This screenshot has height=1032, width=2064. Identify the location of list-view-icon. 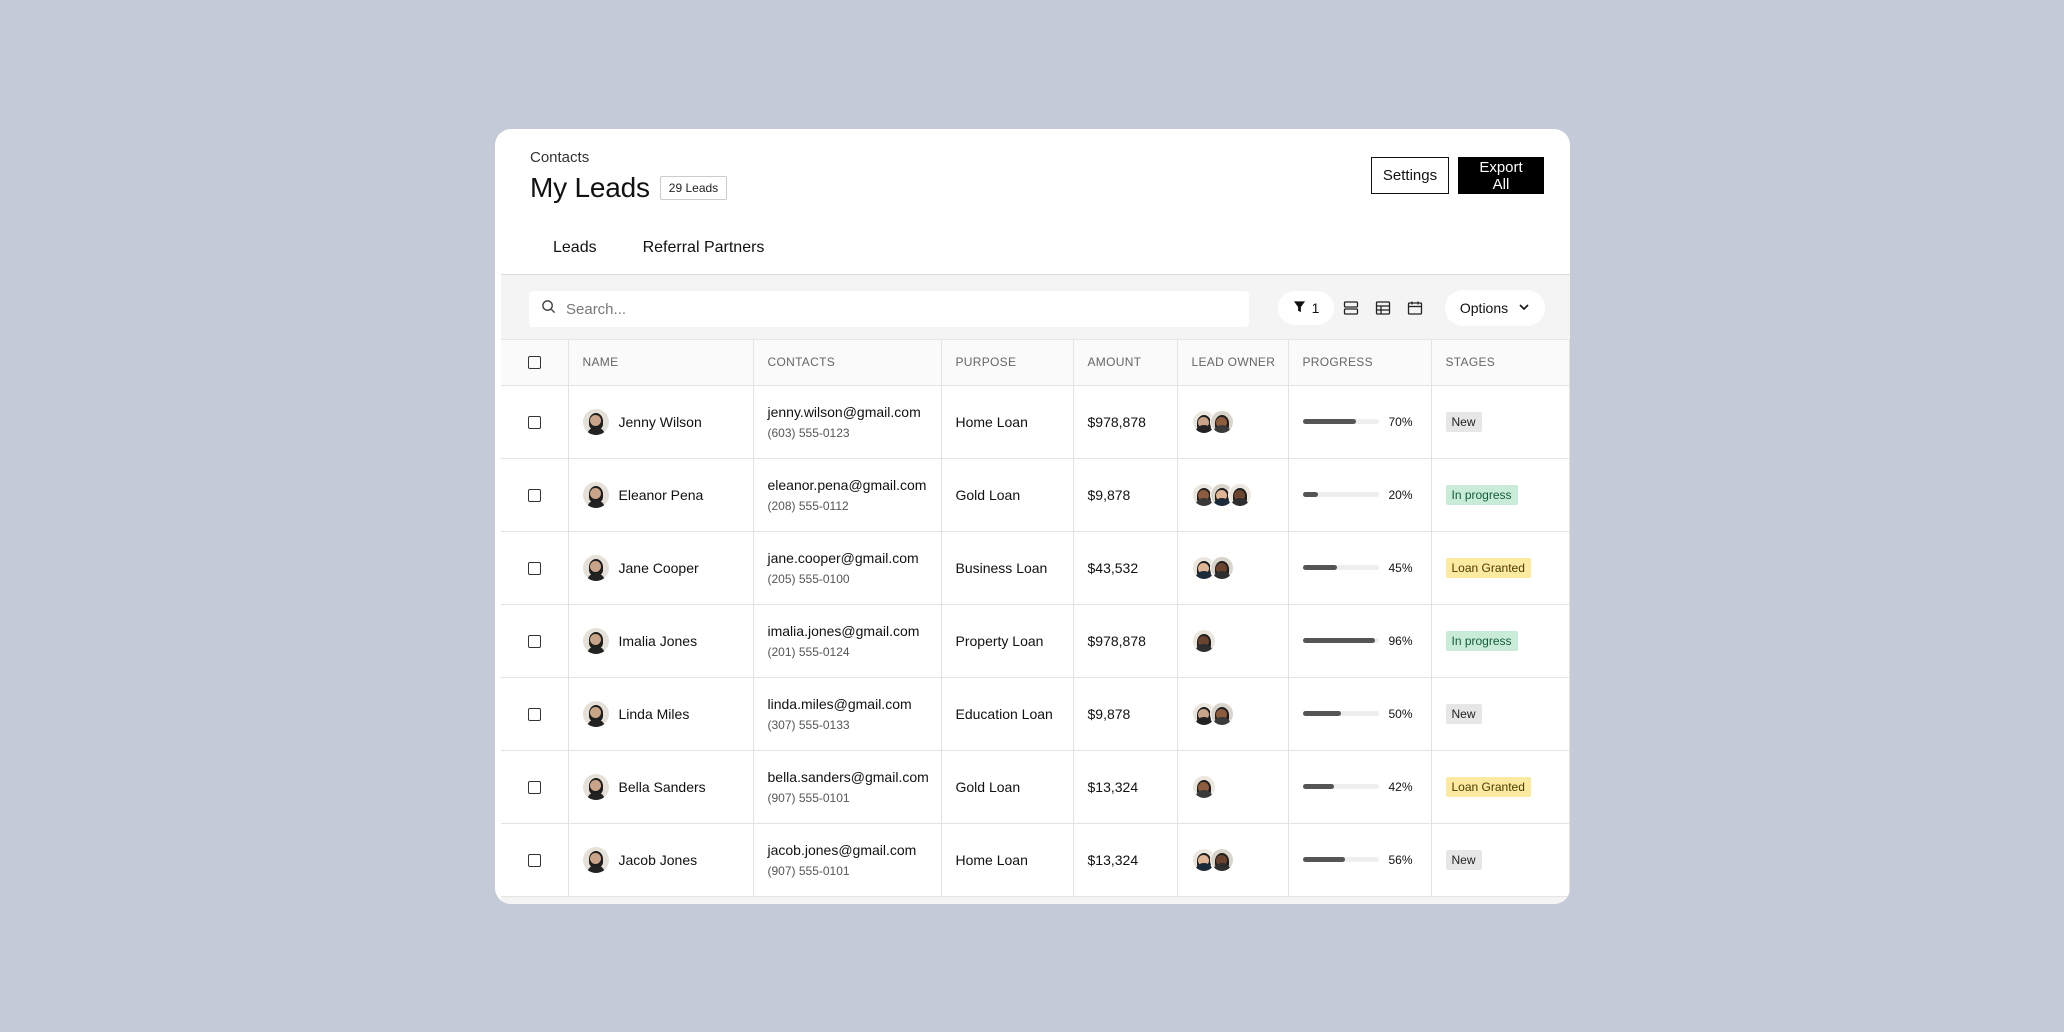
(1351, 308).